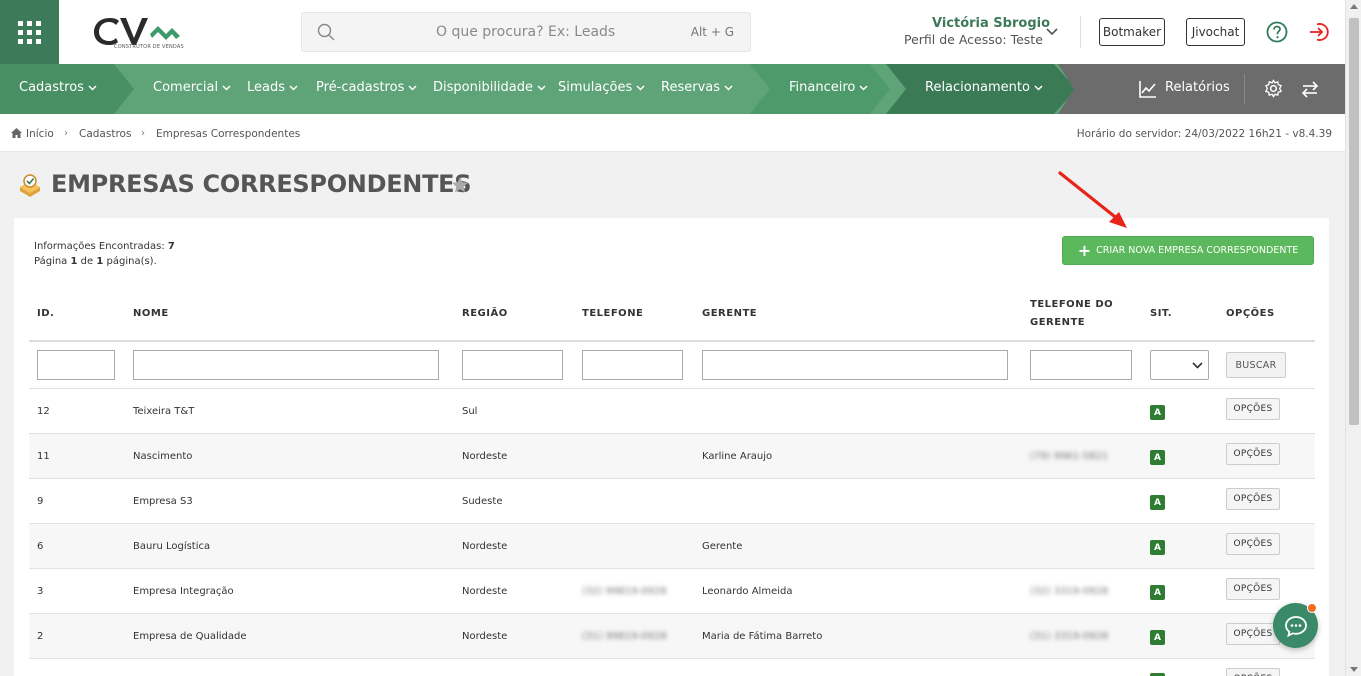 This screenshot has width=1361, height=676. Describe the element at coordinates (485, 546) in the screenshot. I see `cell-regiao: Nordeste` at that location.